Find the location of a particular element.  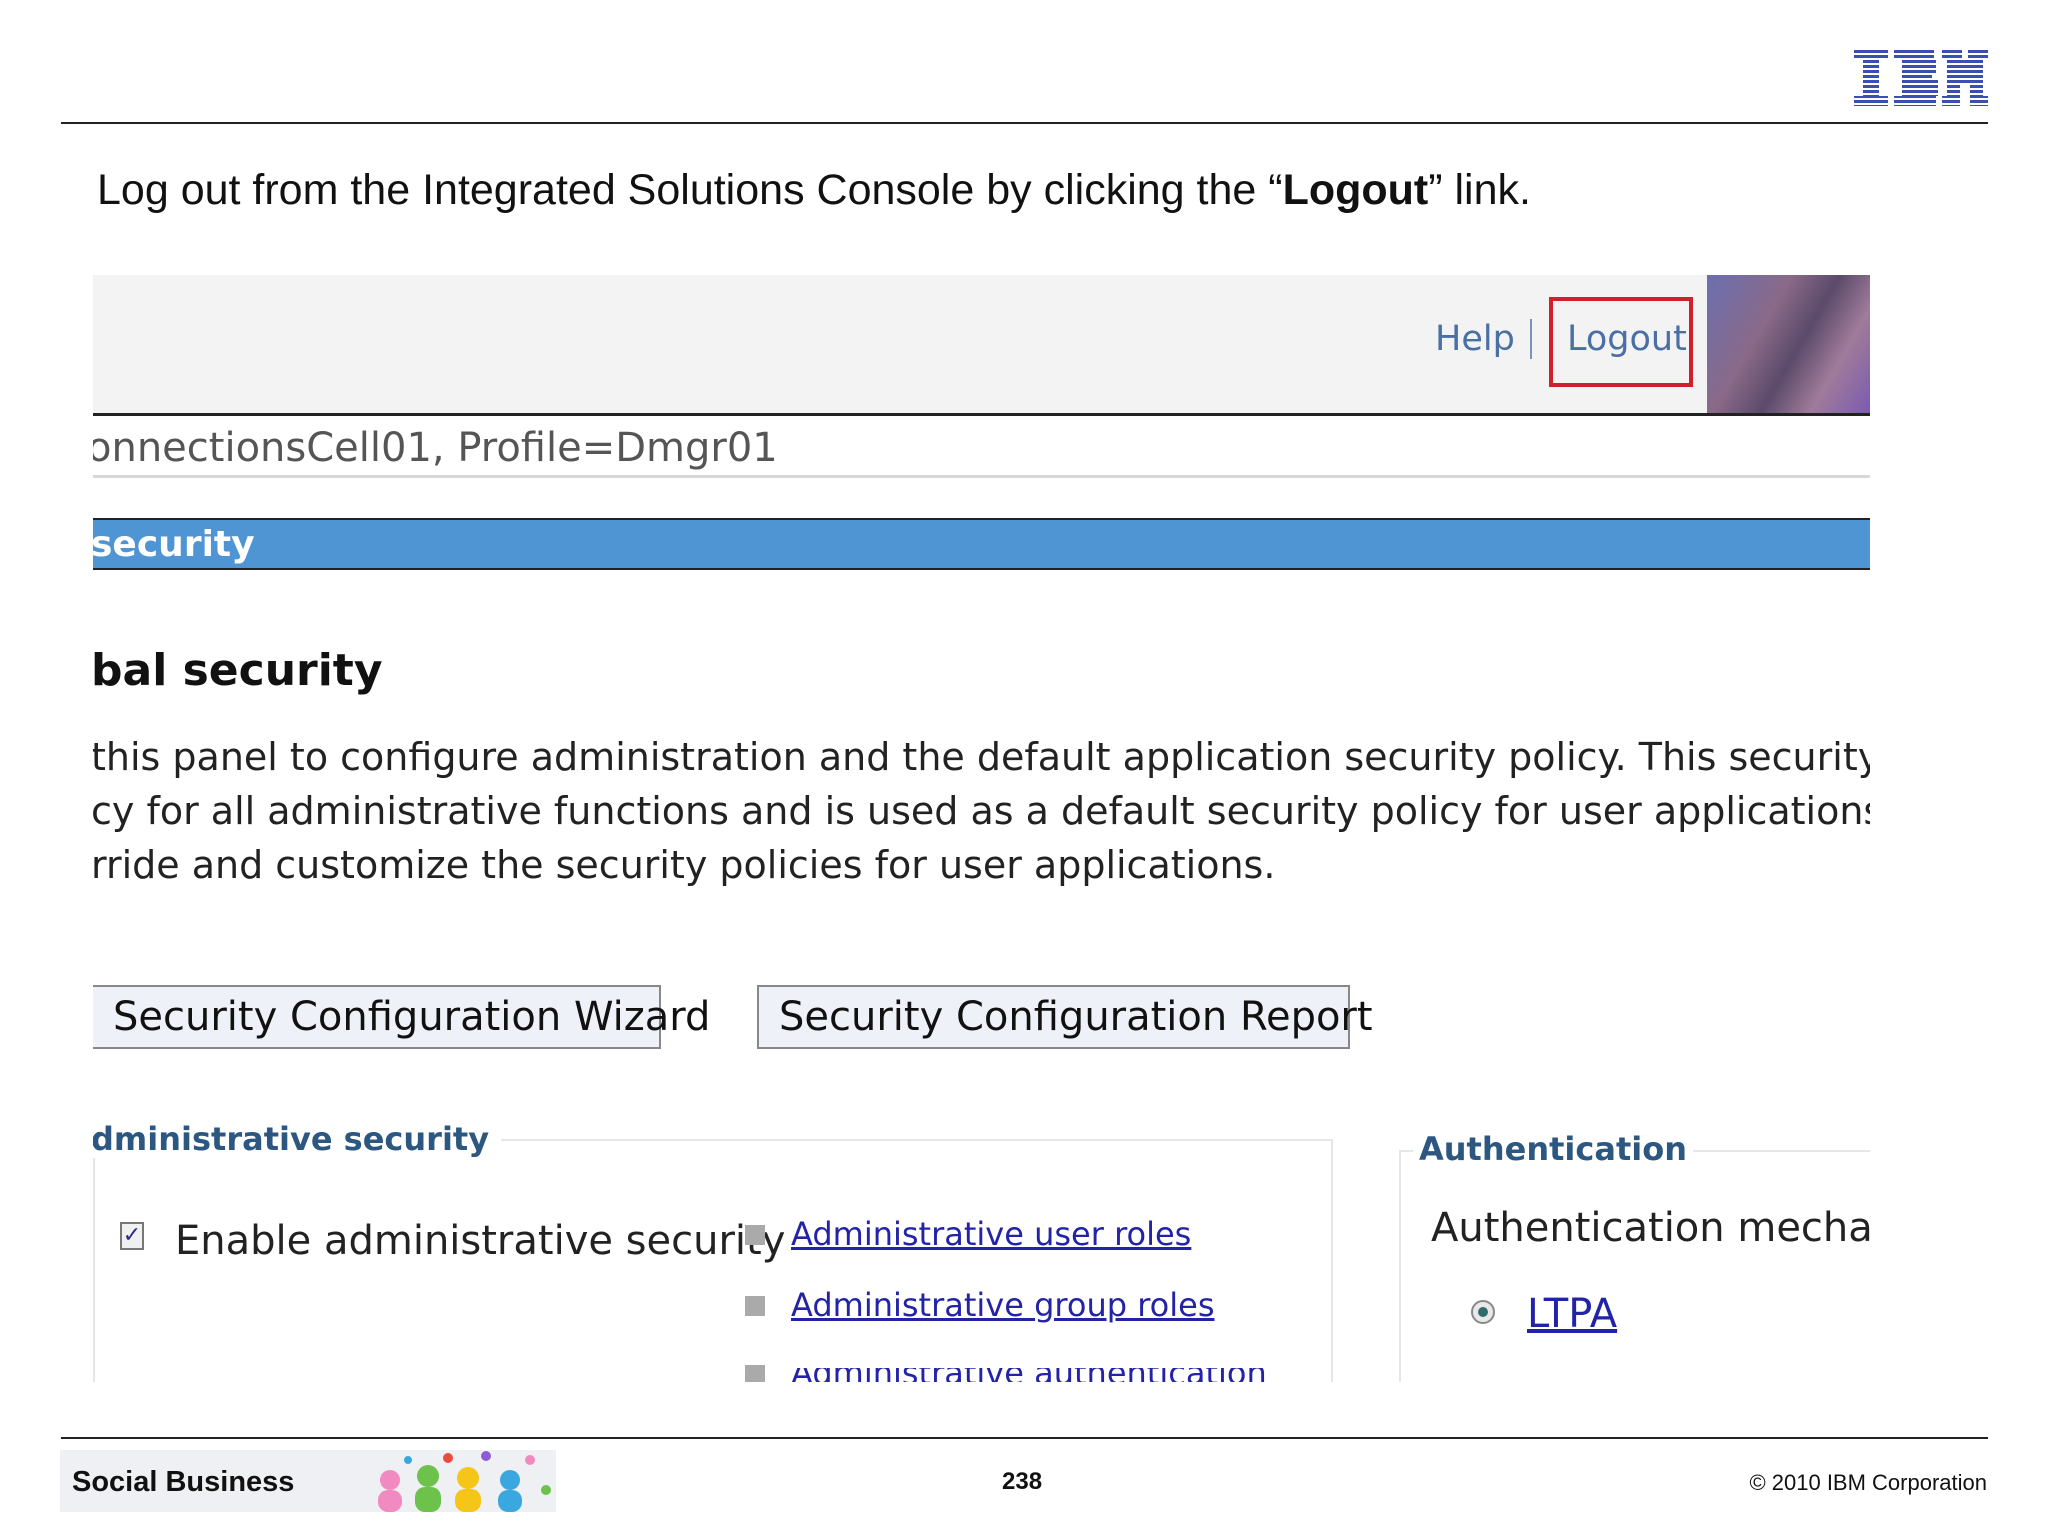

admin-user-roles-link: Administrative user roles is located at coordinates (991, 1234).